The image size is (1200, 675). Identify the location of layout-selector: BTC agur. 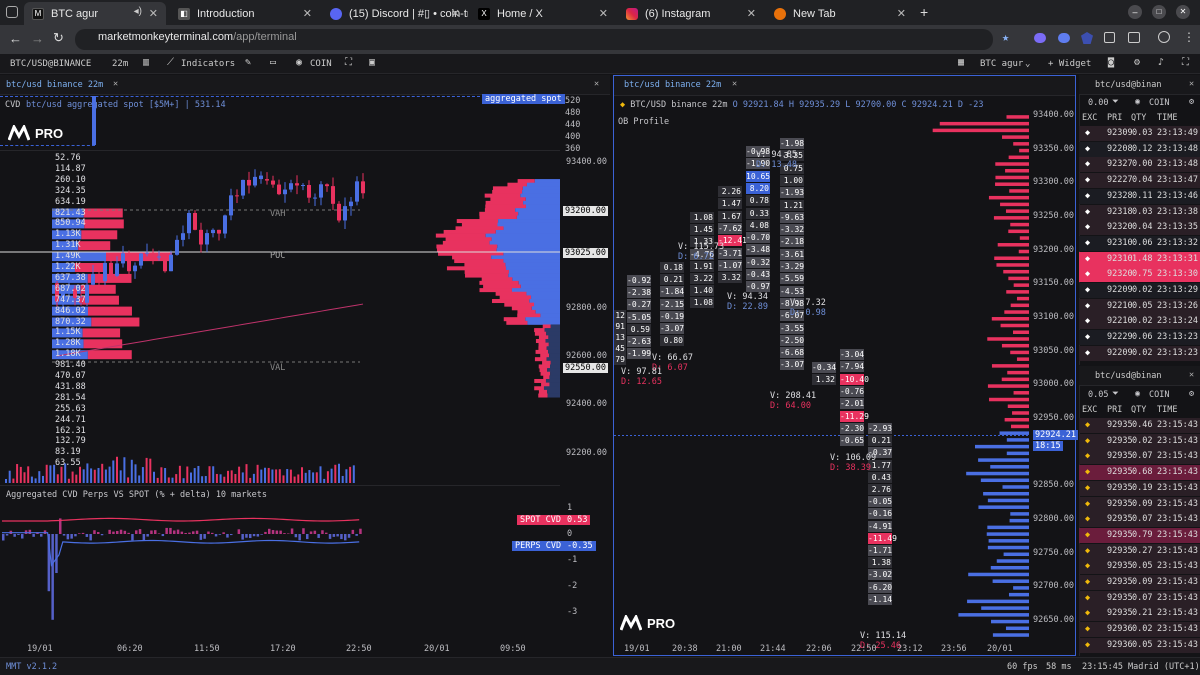
(1001, 64).